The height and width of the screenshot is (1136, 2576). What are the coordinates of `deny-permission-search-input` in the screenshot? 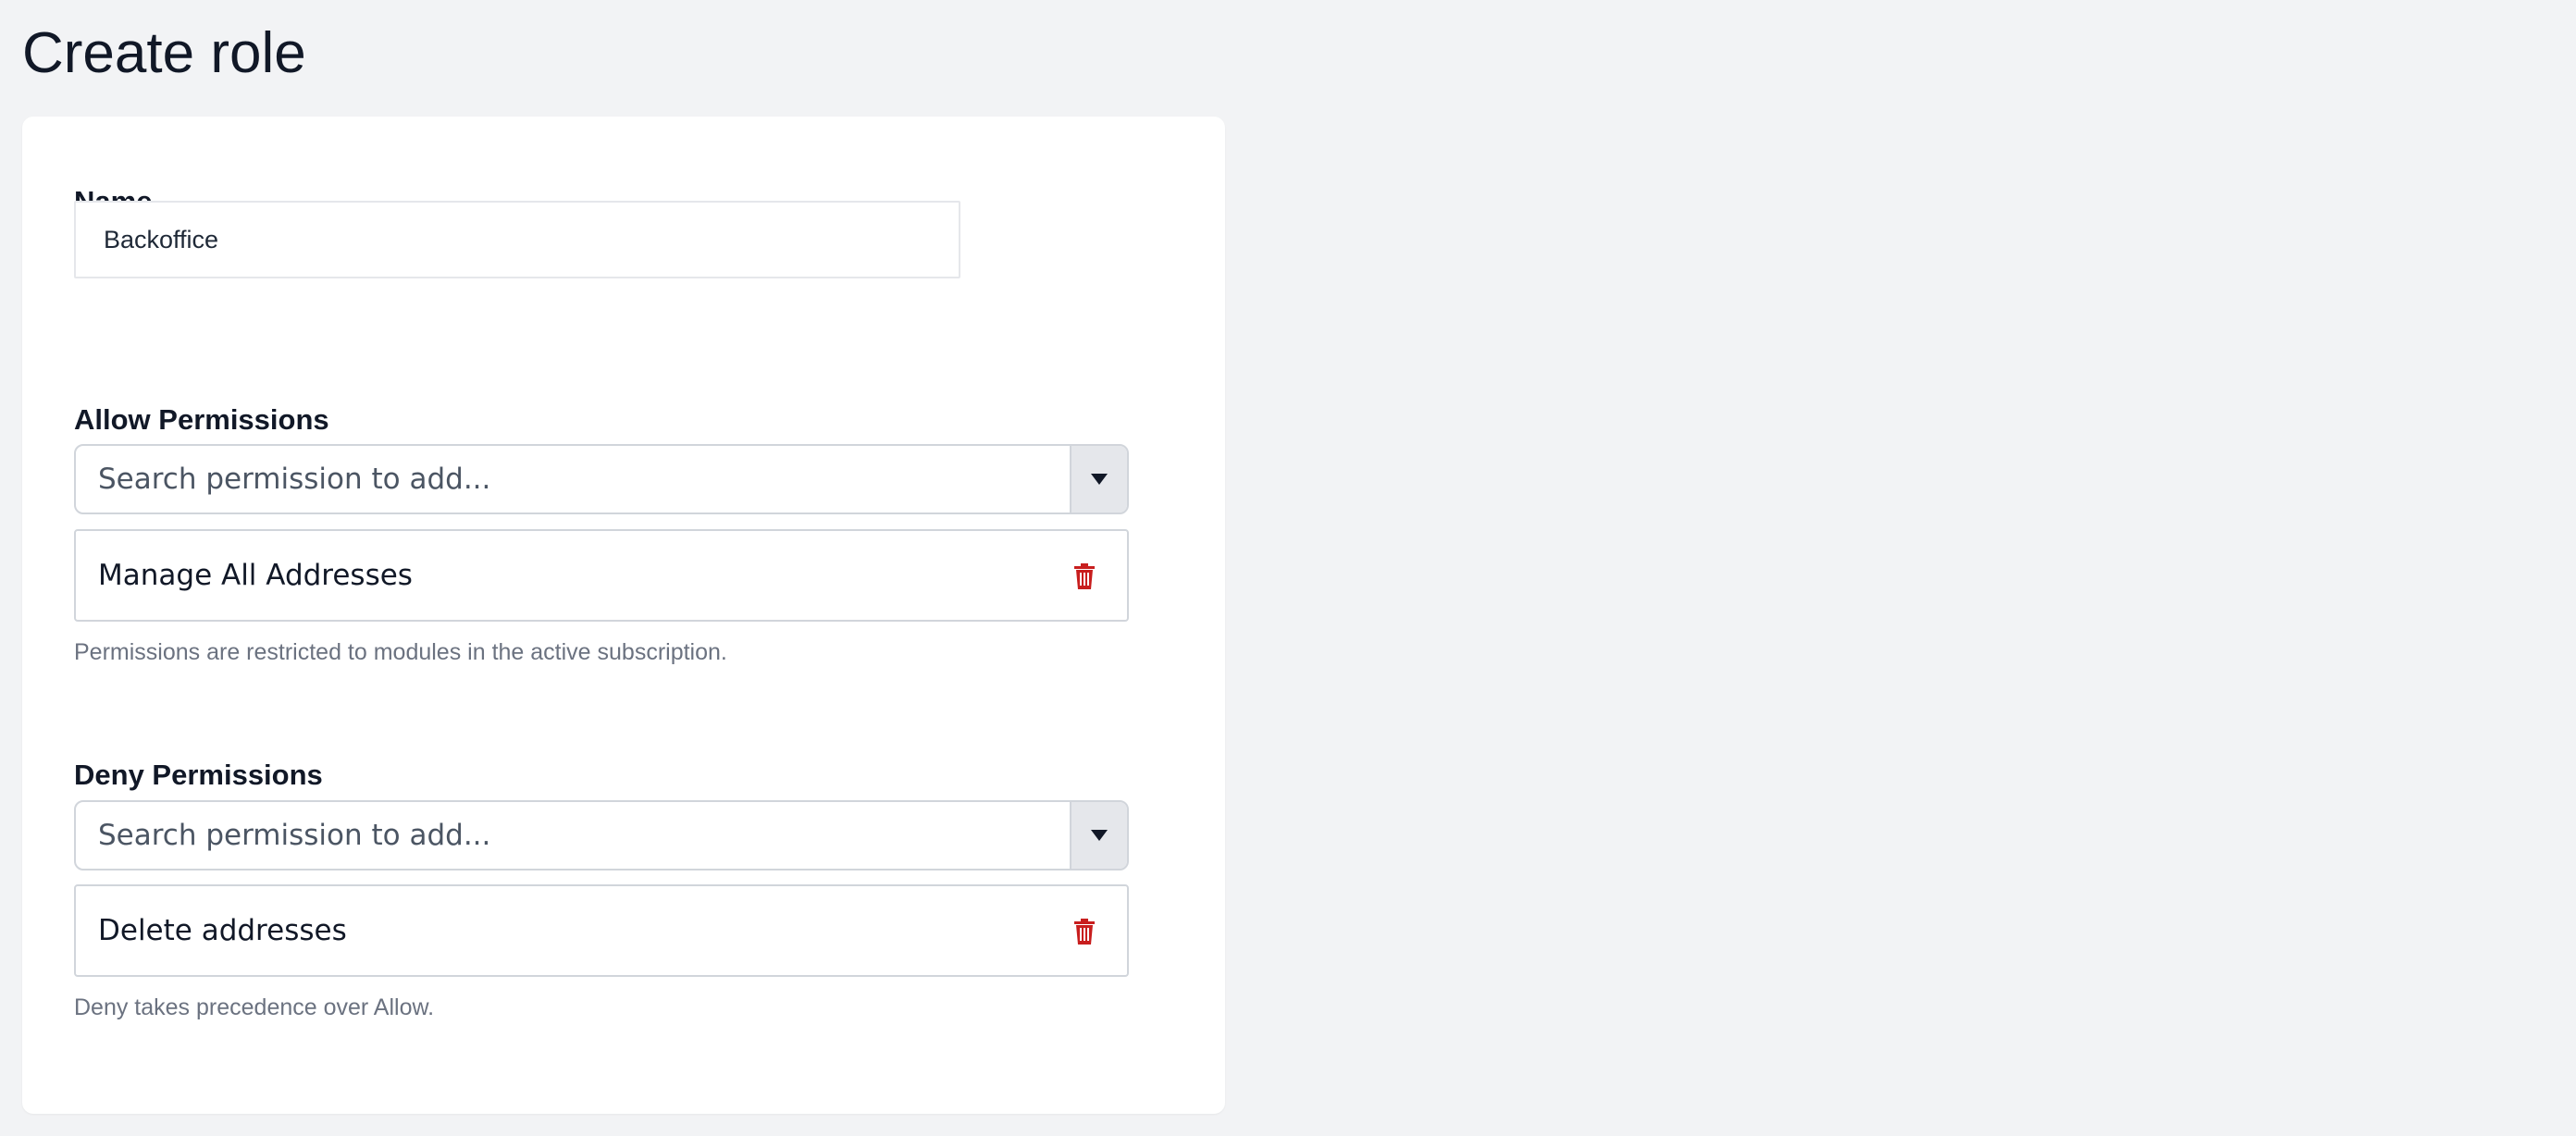 It's located at (569, 835).